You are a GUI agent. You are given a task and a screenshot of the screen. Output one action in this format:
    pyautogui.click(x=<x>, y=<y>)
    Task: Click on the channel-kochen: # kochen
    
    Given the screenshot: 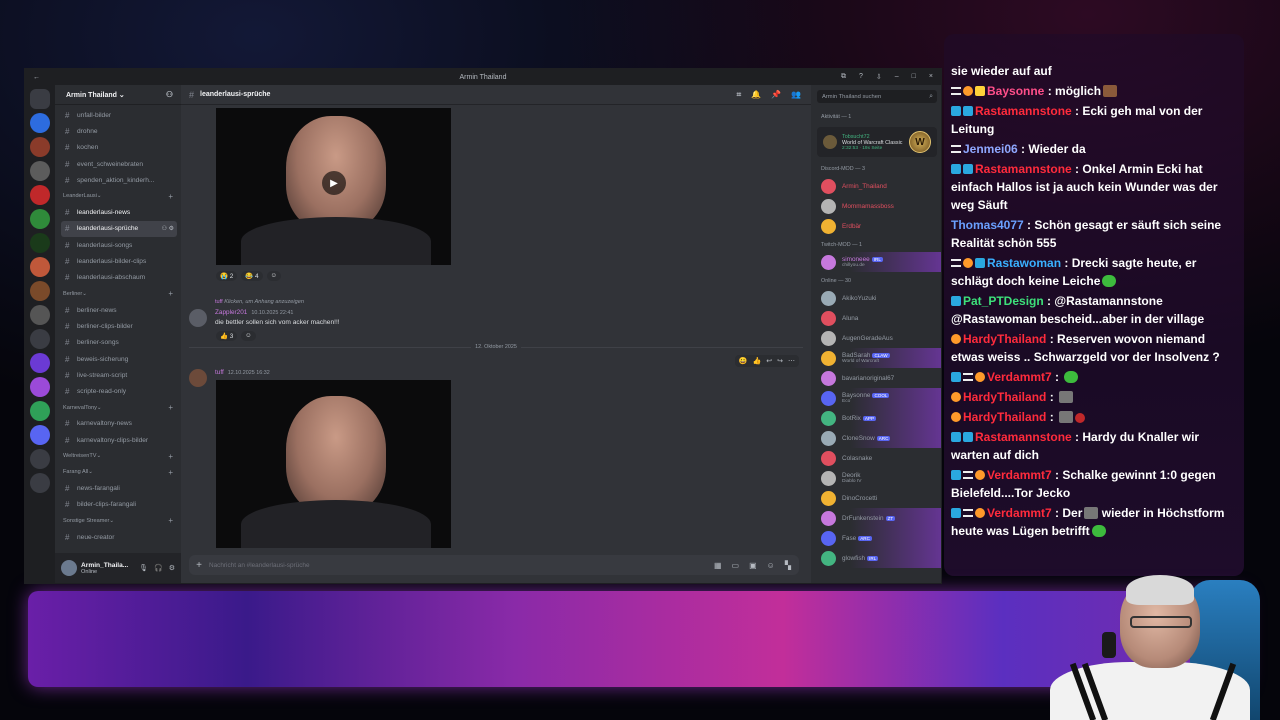 What is the action you would take?
    pyautogui.click(x=119, y=148)
    